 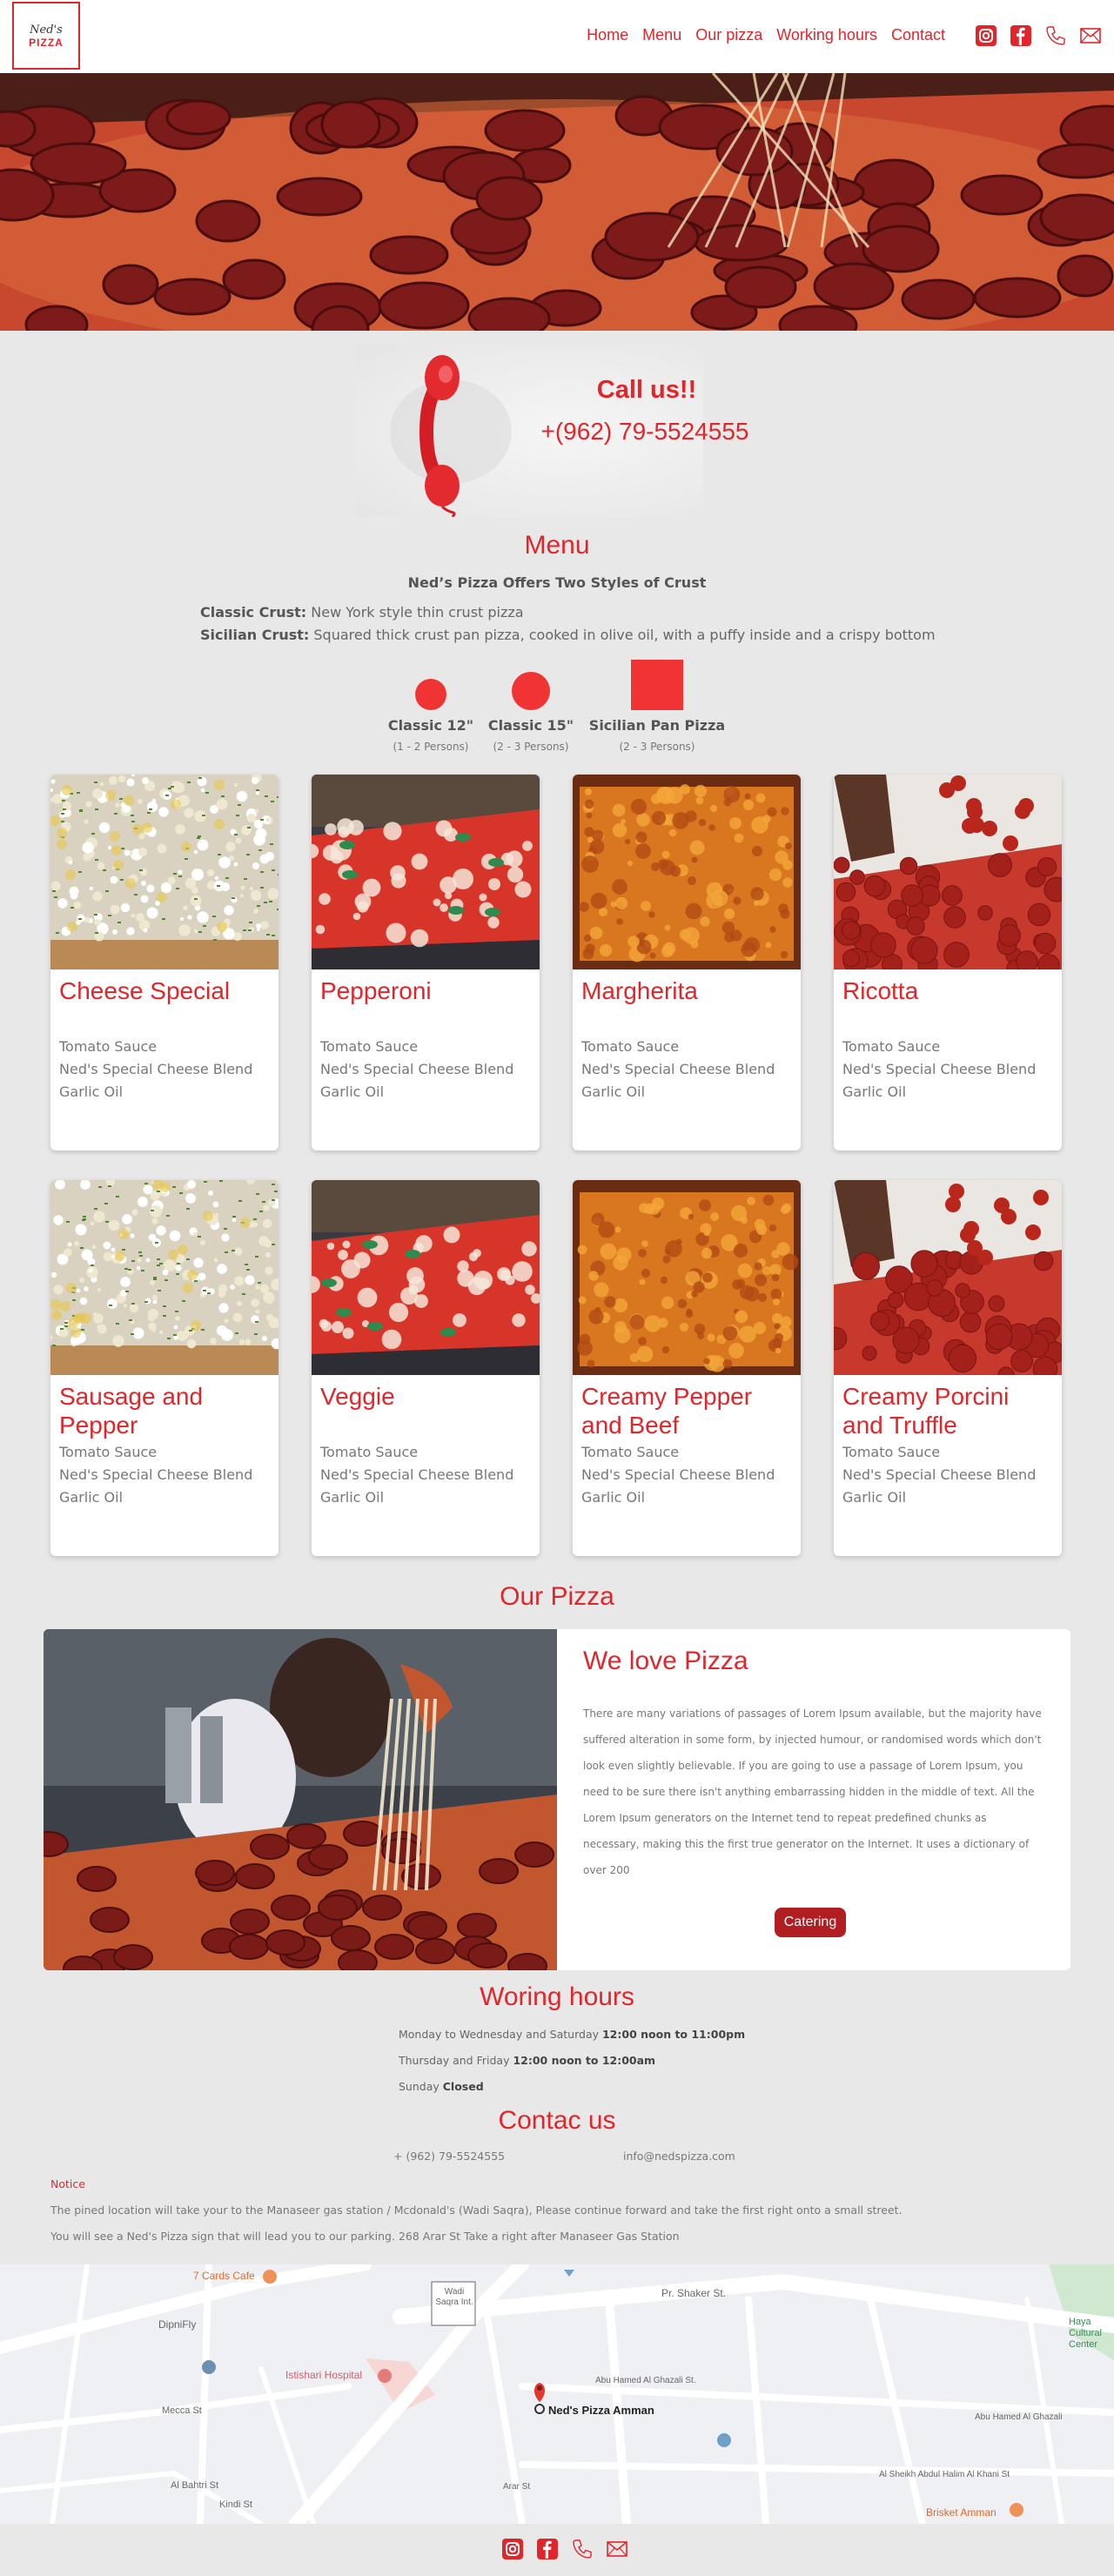 What do you see at coordinates (324, 2375) in the screenshot?
I see `map-label: Istishari Hospital` at bounding box center [324, 2375].